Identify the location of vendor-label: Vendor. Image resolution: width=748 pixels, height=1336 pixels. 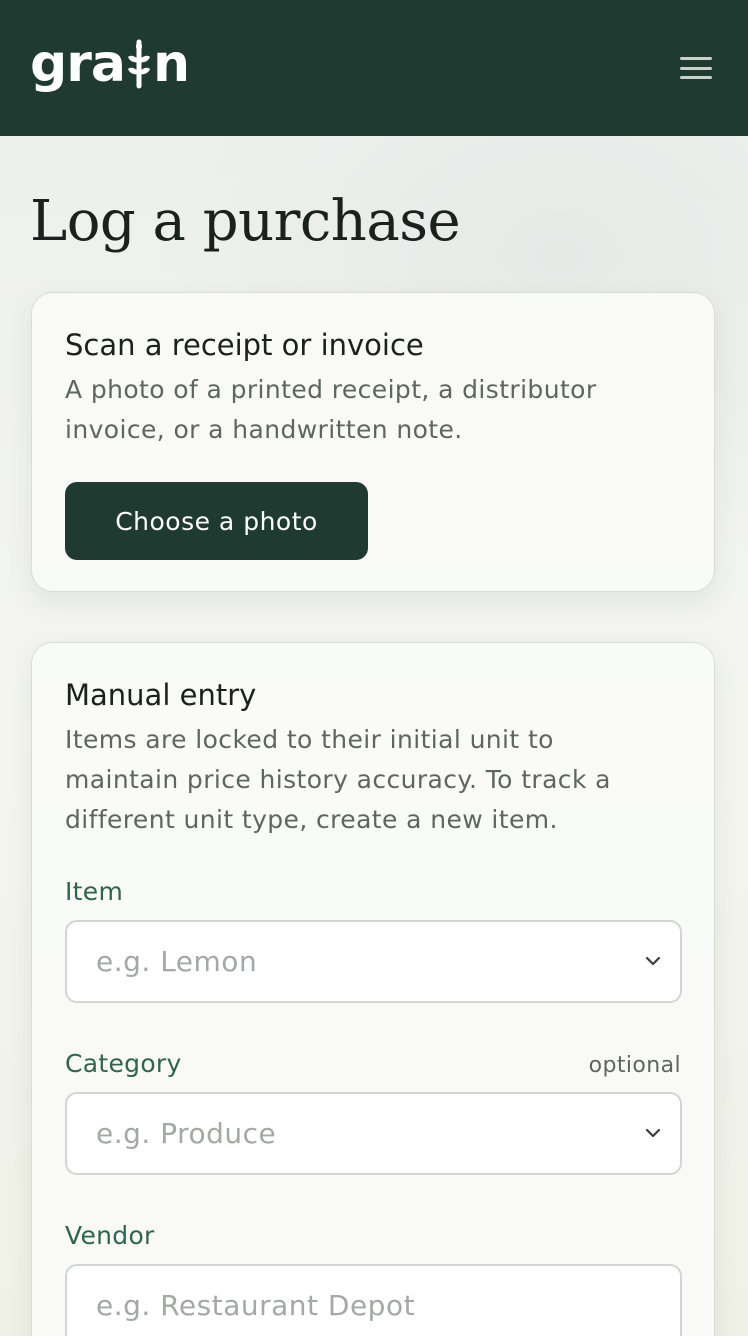
(110, 1235).